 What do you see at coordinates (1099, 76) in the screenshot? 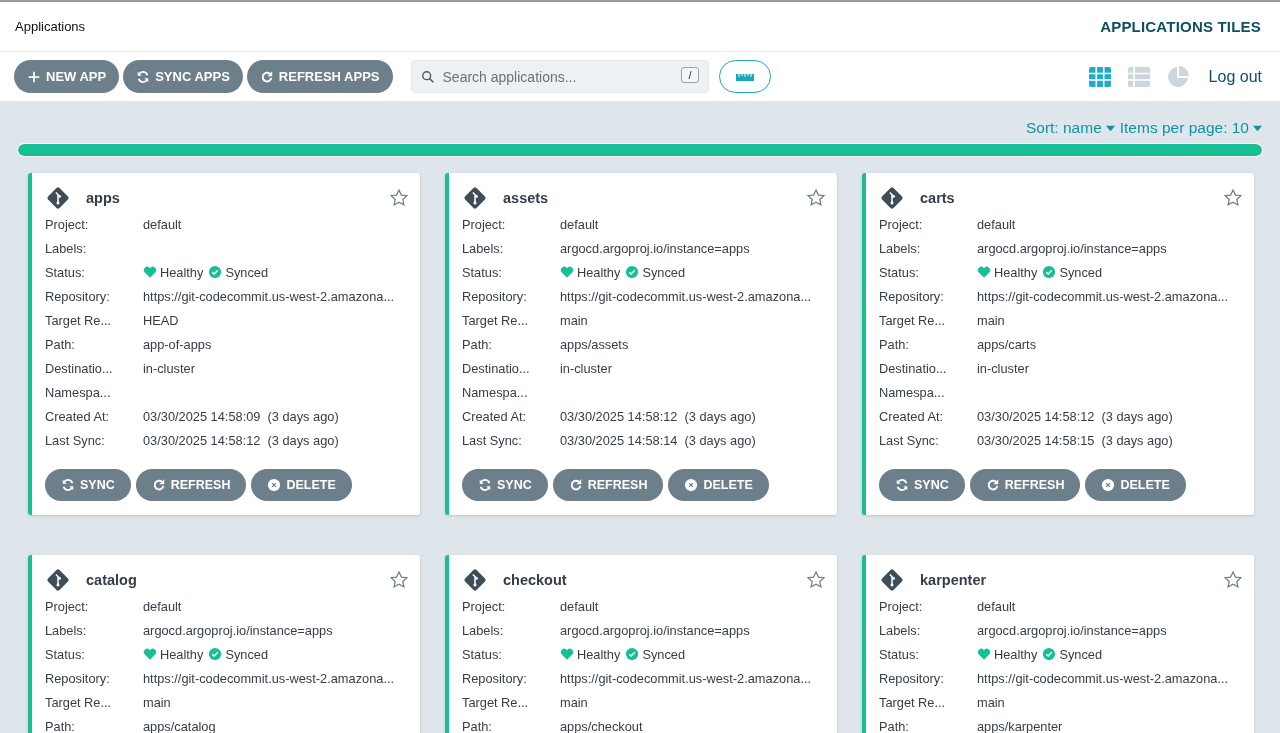
I see `view-grid-button` at bounding box center [1099, 76].